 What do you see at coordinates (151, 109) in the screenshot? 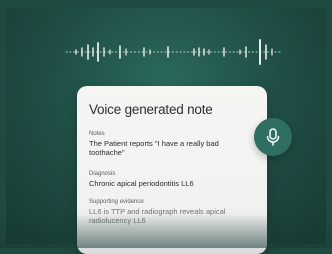
I see `note-title: Voice generated note` at bounding box center [151, 109].